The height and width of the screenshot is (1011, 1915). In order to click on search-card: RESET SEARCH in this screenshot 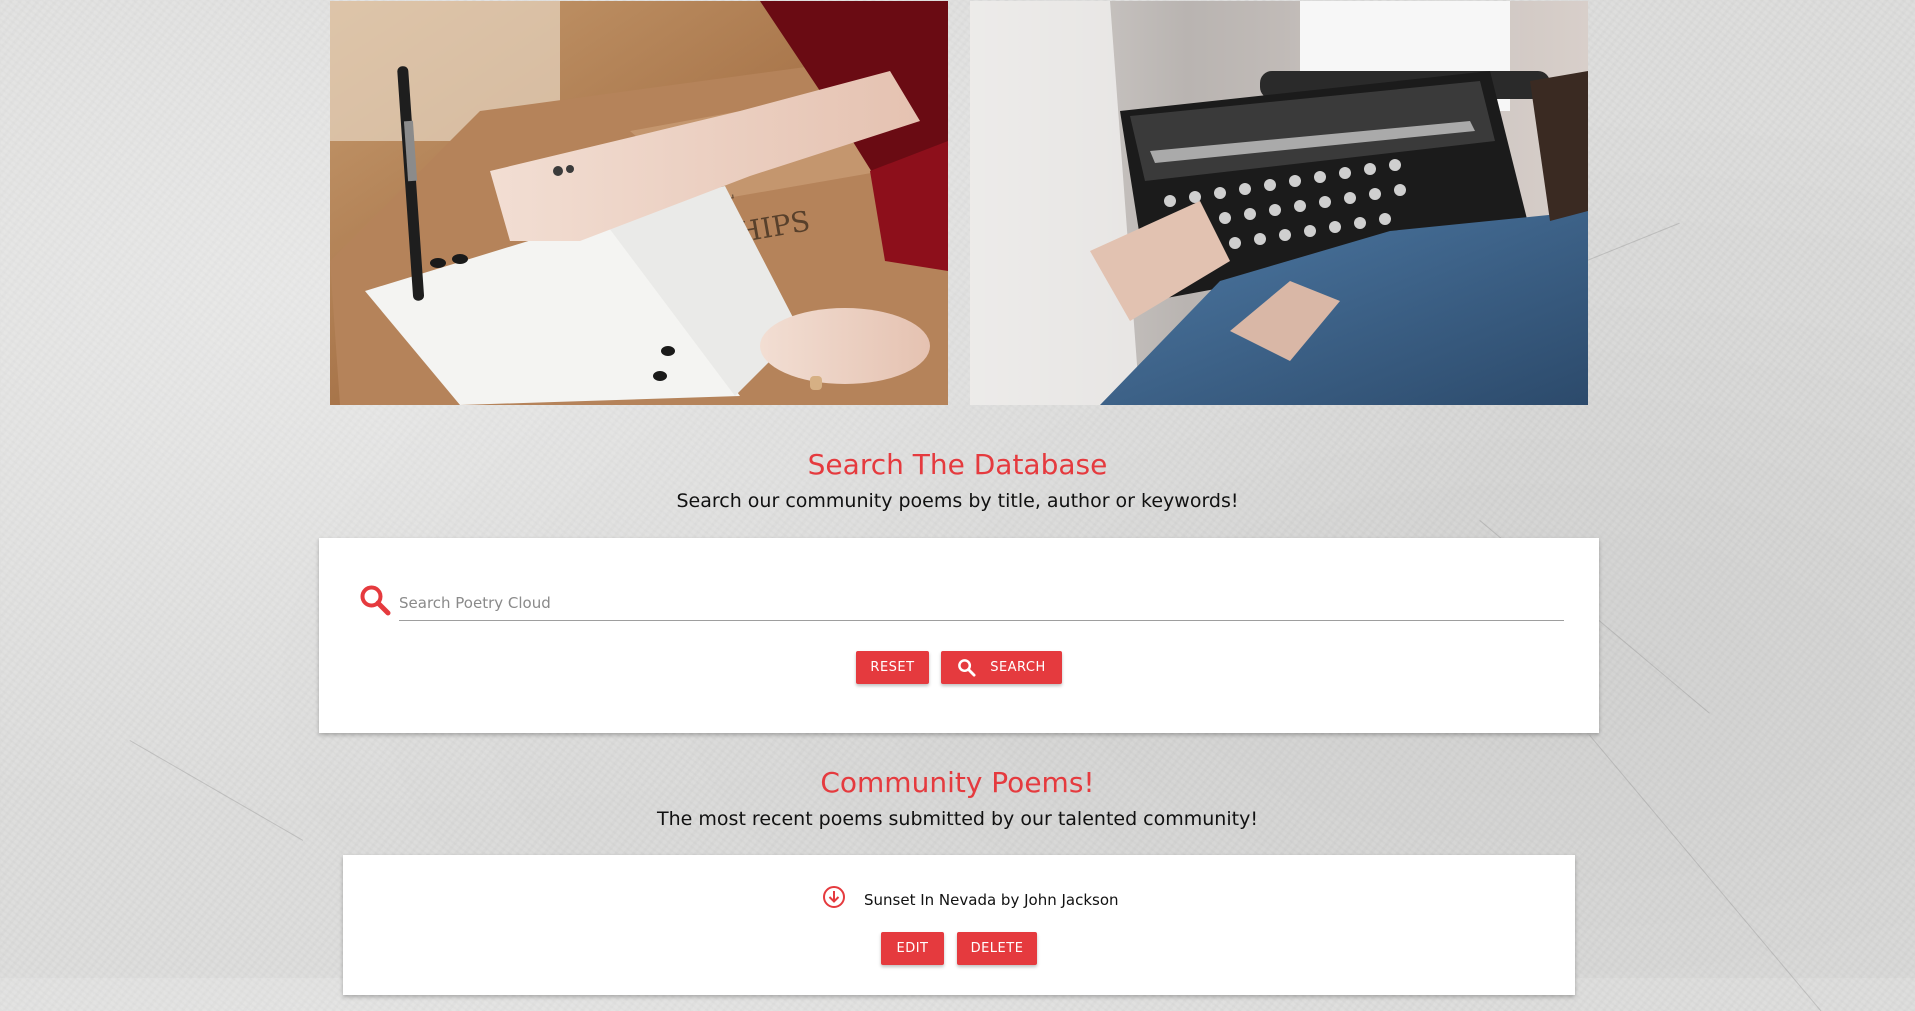, I will do `click(959, 635)`.